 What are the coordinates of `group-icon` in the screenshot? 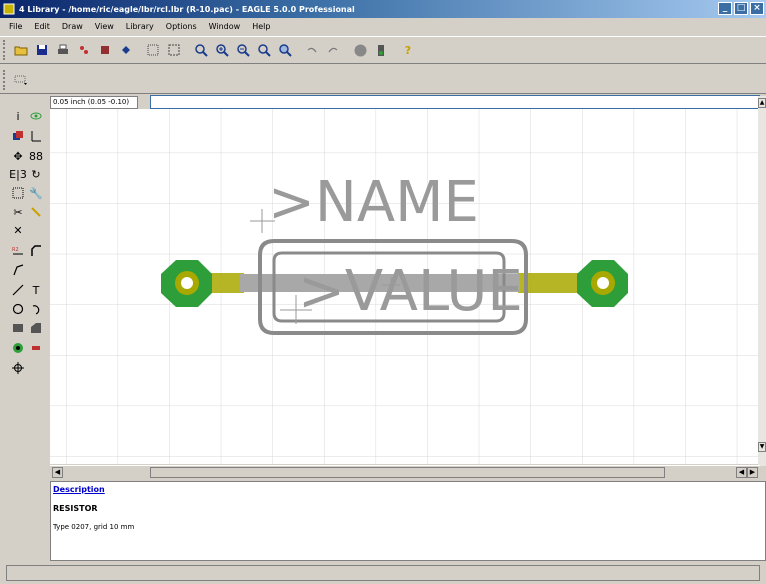 It's located at (18, 193).